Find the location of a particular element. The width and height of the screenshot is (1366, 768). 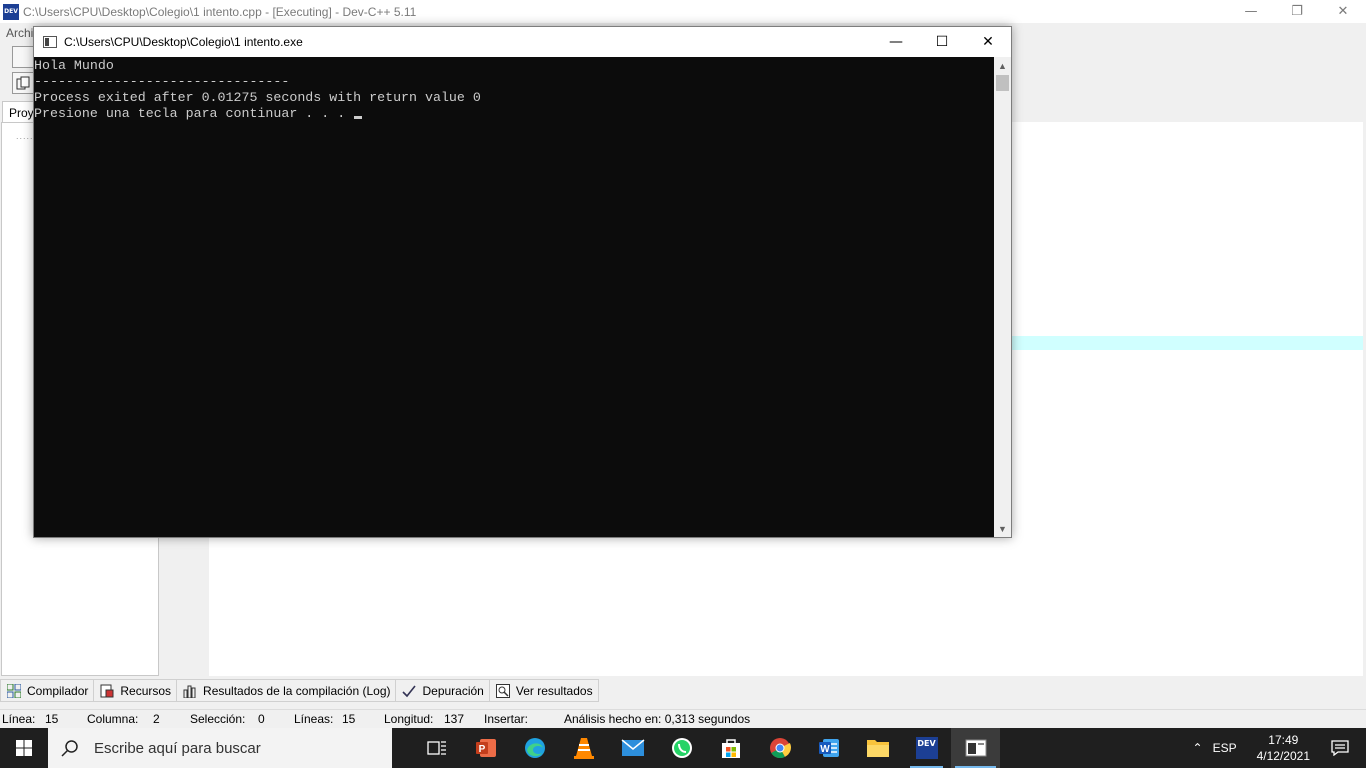

console-taskbar-button is located at coordinates (975, 748).